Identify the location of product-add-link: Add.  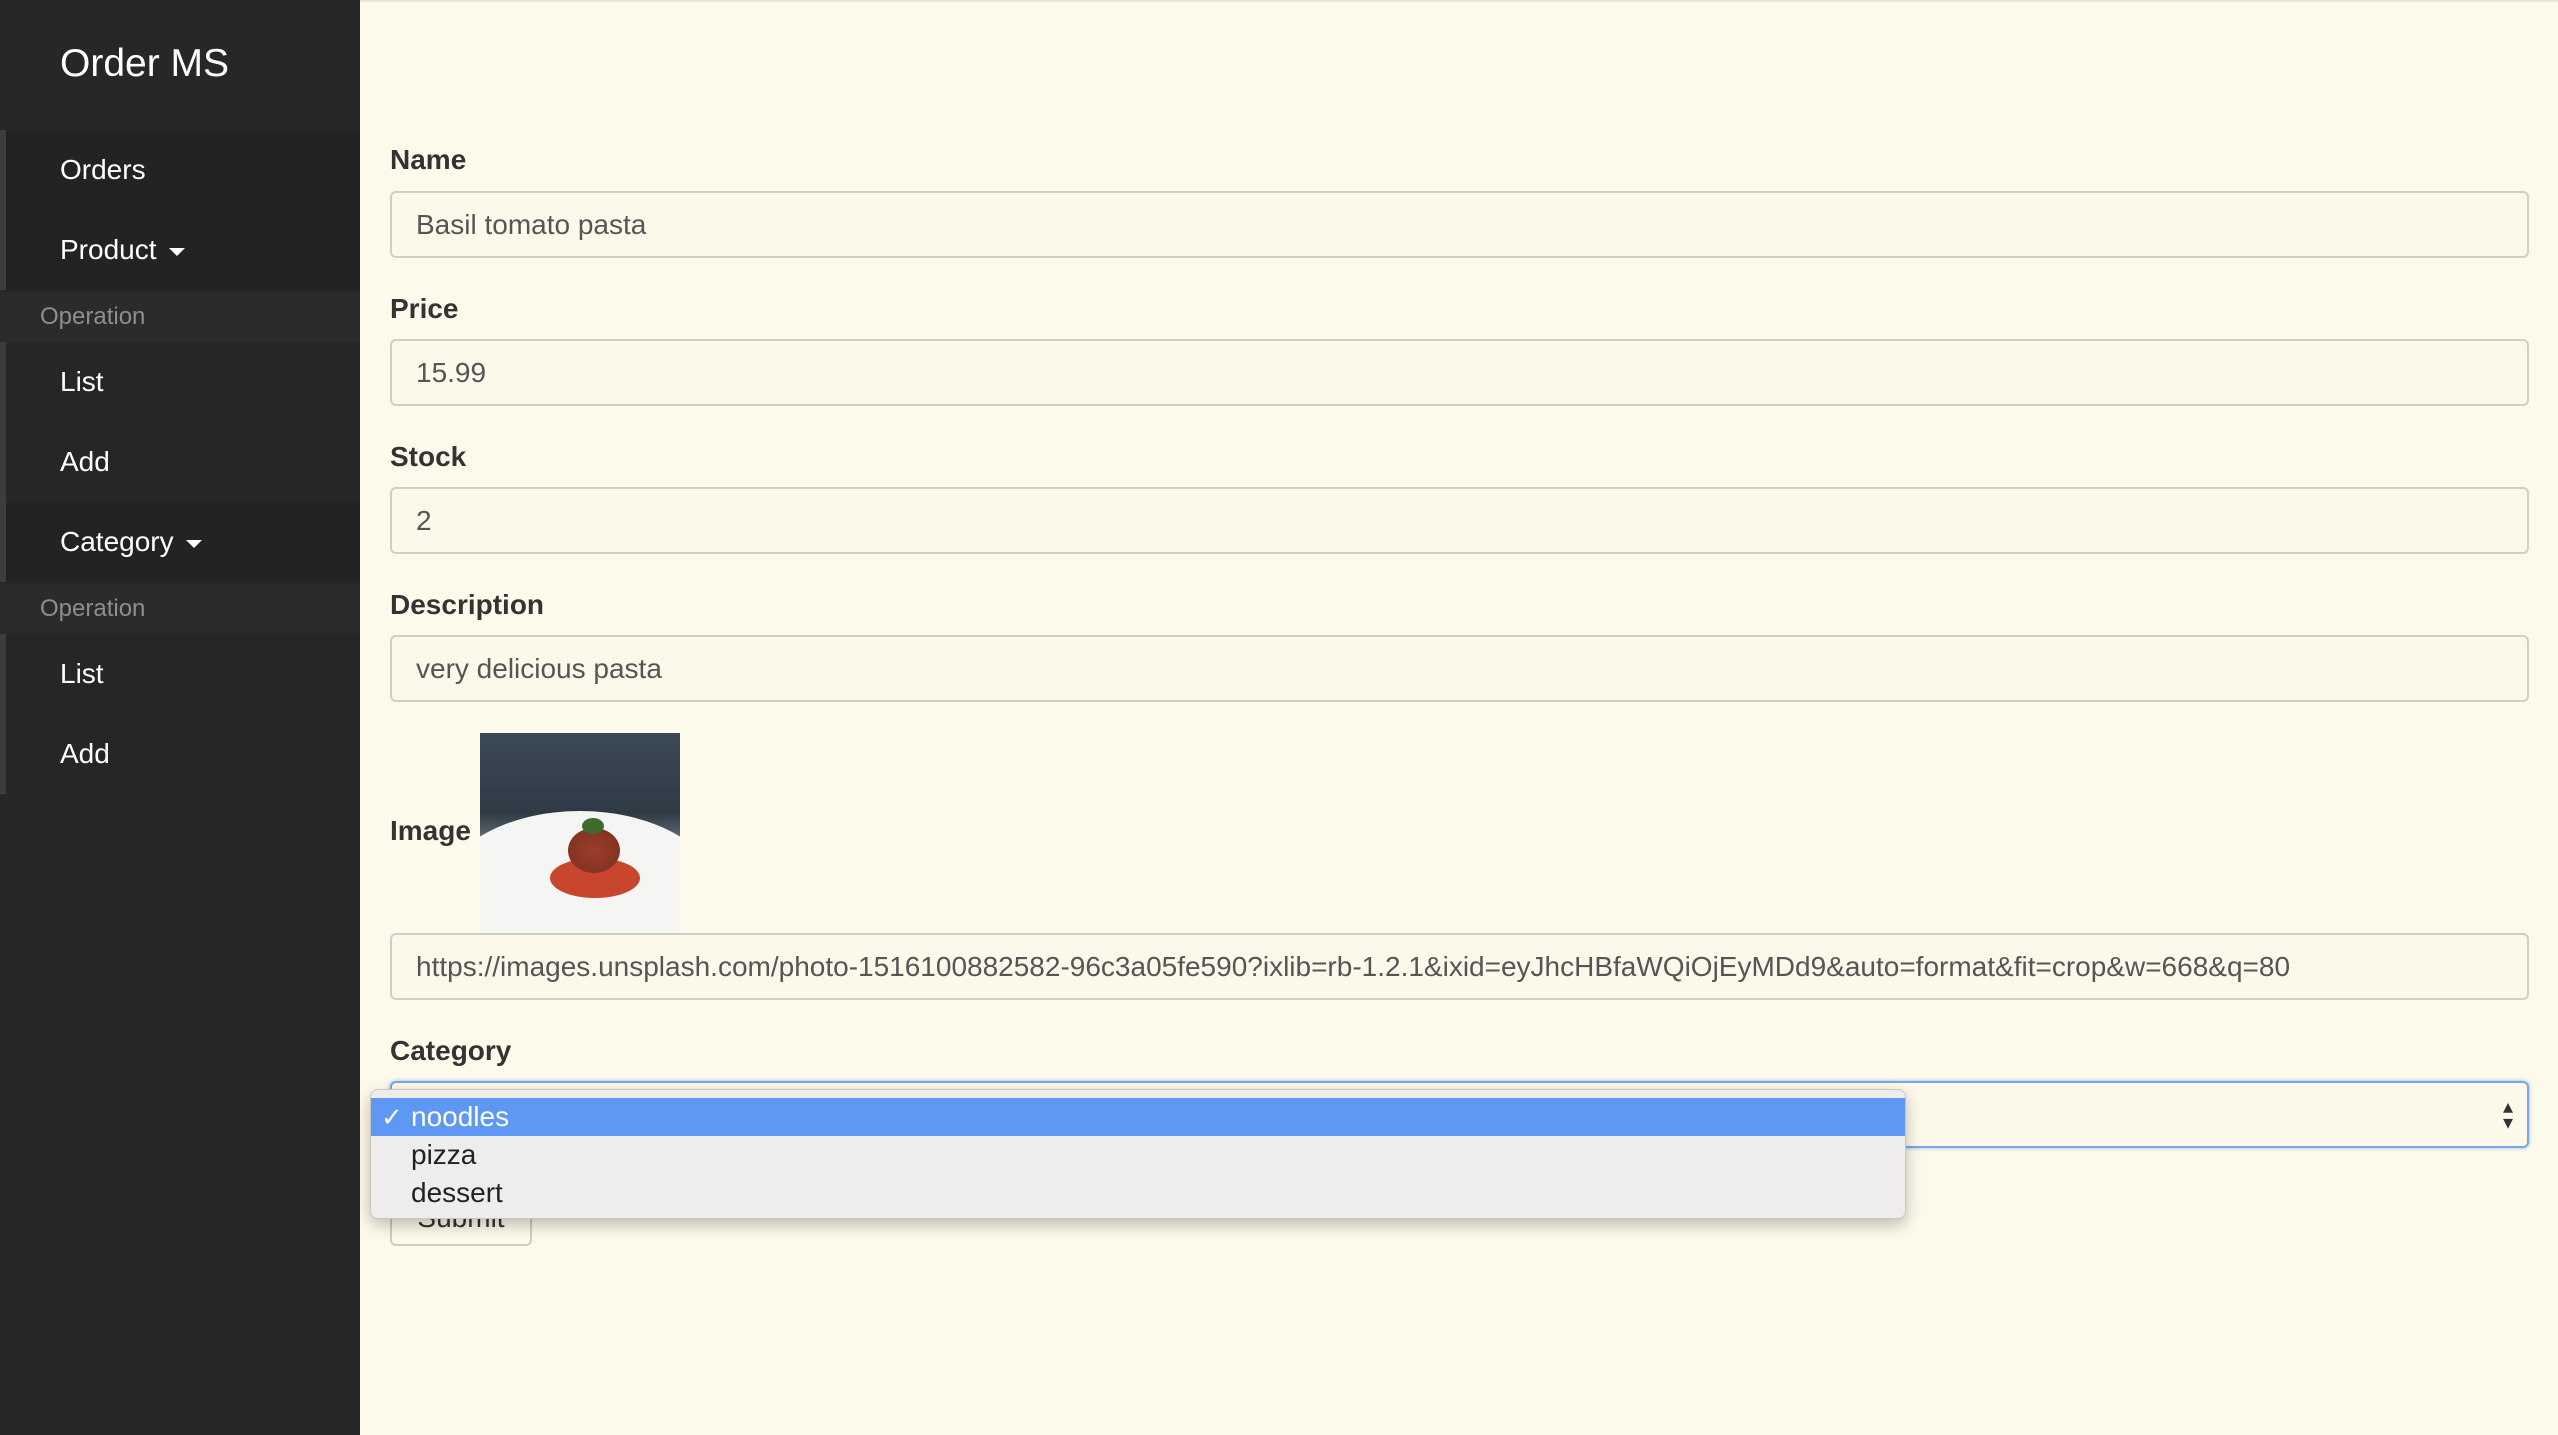
(183, 462).